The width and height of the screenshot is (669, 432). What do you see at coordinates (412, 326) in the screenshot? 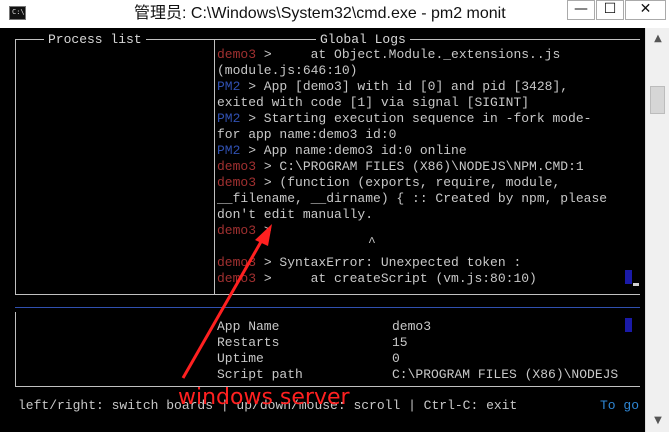
I see `detail-value-app-name: demo3` at bounding box center [412, 326].